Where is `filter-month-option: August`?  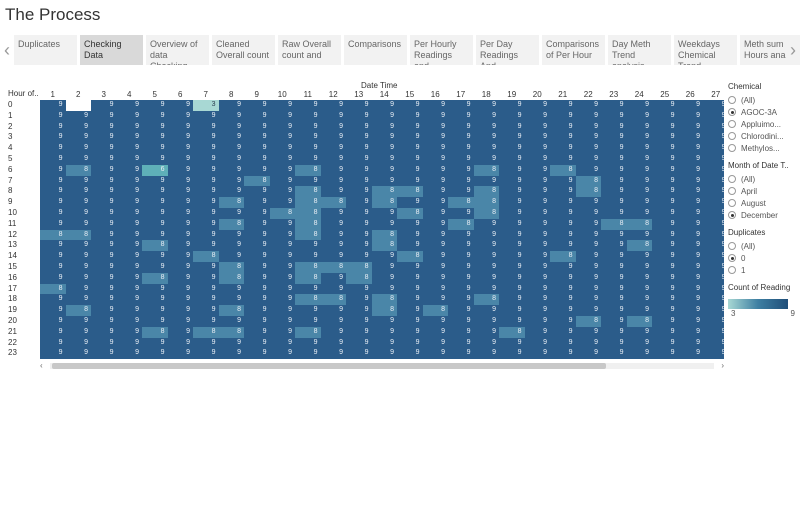
filter-month-option: August is located at coordinates (763, 203).